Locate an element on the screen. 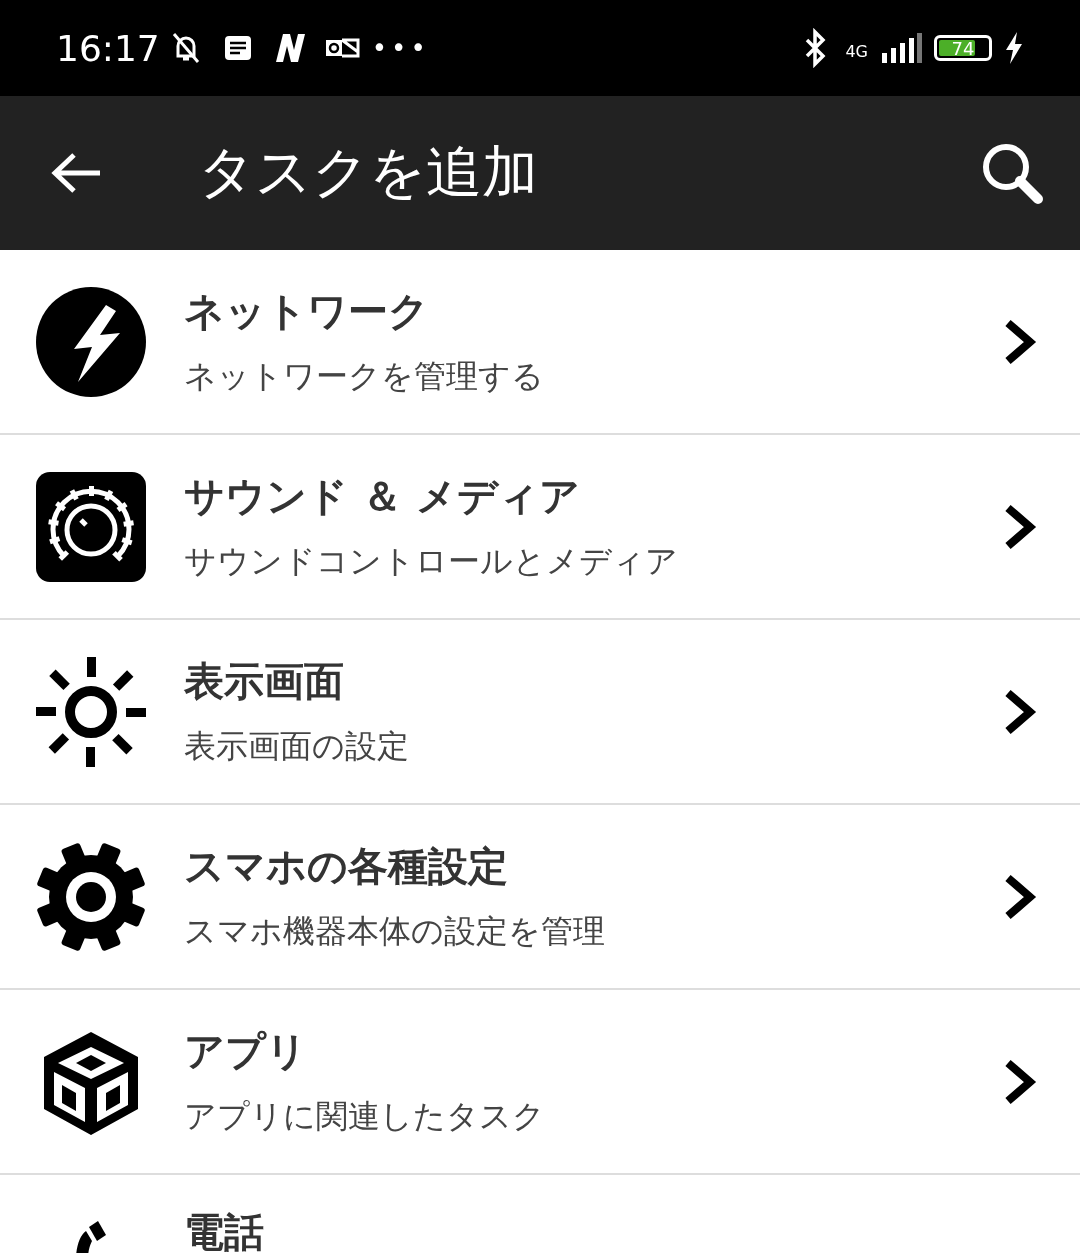 This screenshot has height=1253, width=1080. category-title: ネットワーク is located at coordinates (307, 311).